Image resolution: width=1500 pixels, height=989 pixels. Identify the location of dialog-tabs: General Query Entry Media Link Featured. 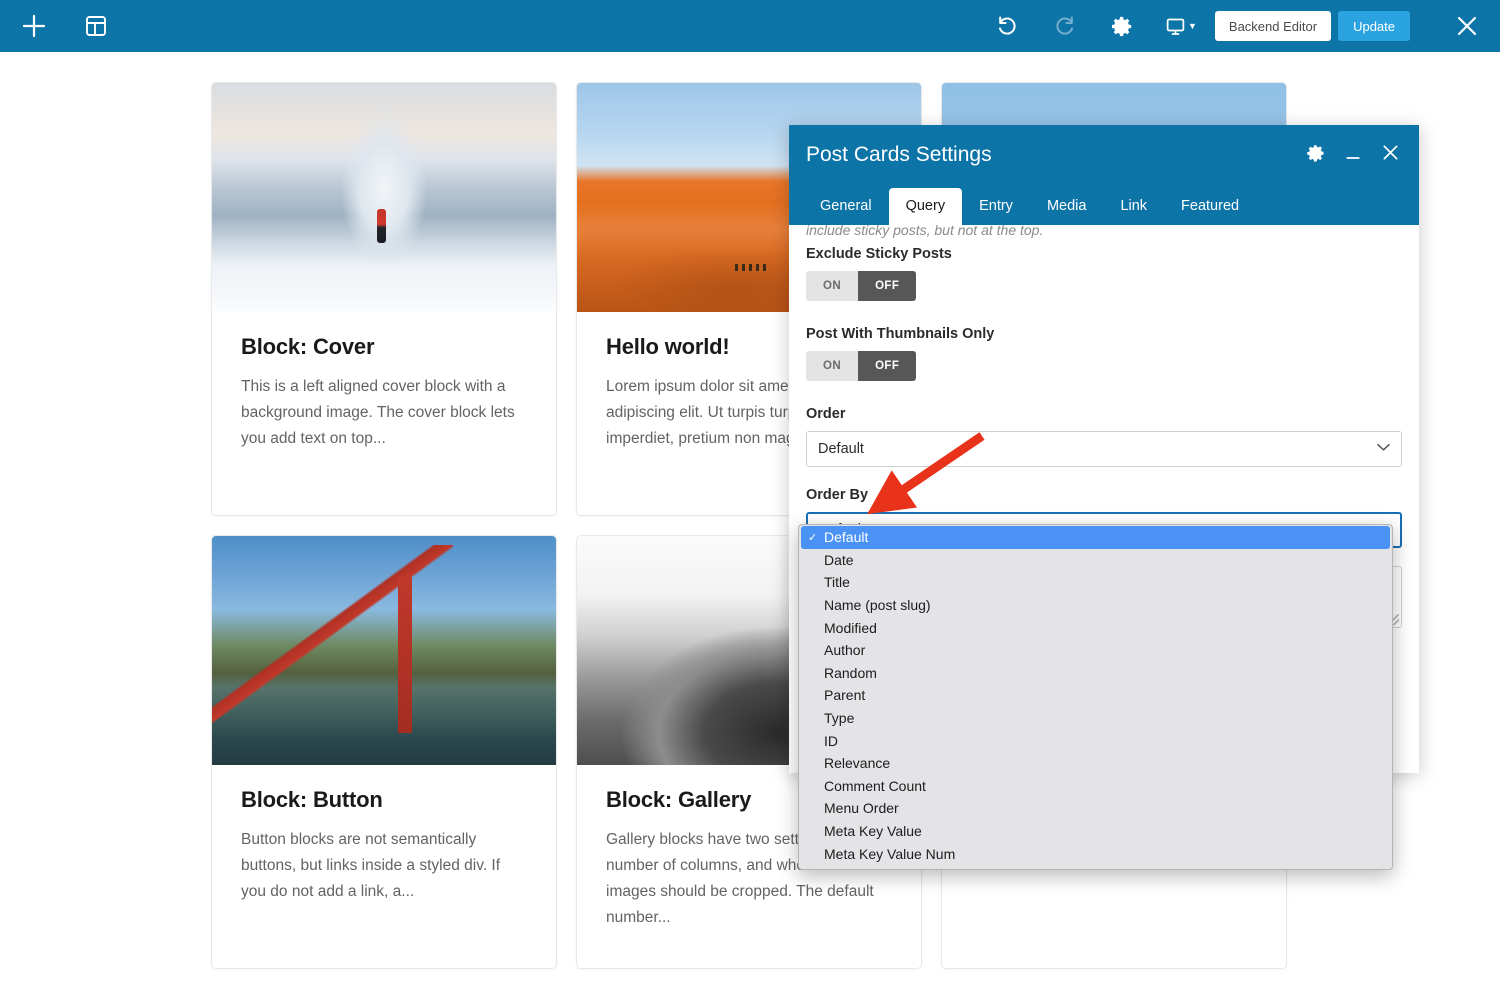
(1029, 206).